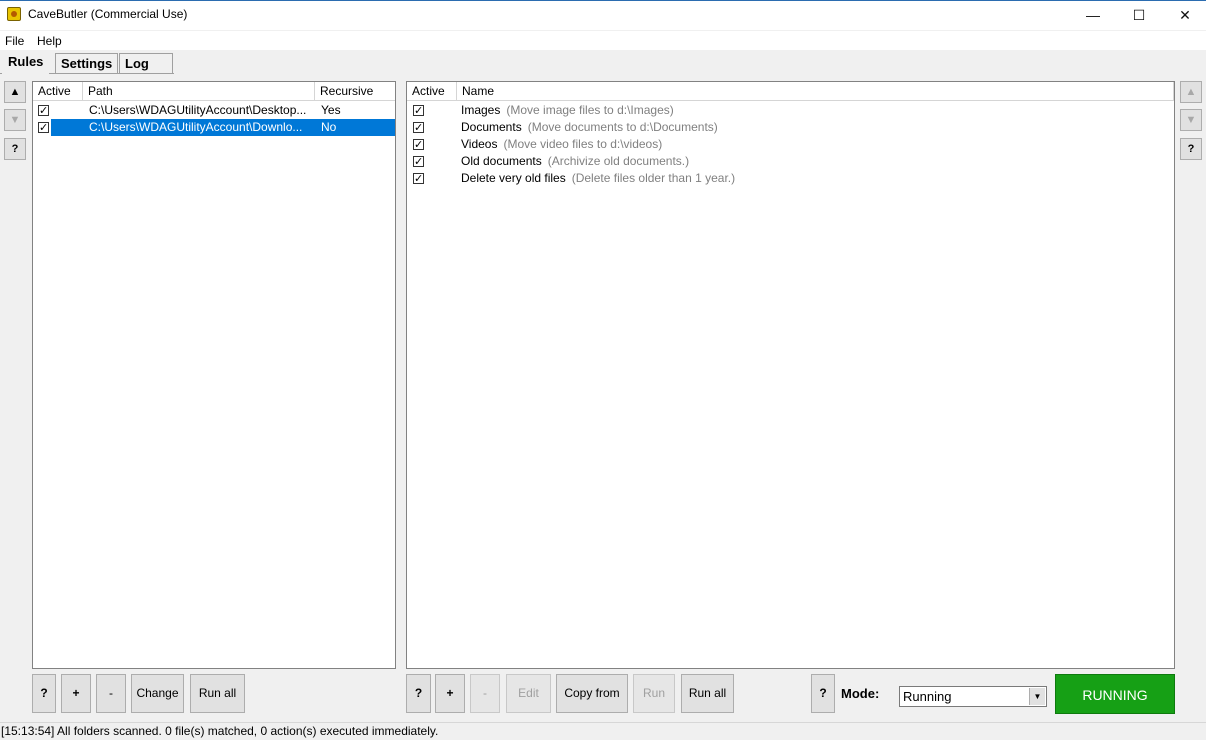 Image resolution: width=1206 pixels, height=740 pixels. I want to click on rule-name: Documents, so click(491, 127).